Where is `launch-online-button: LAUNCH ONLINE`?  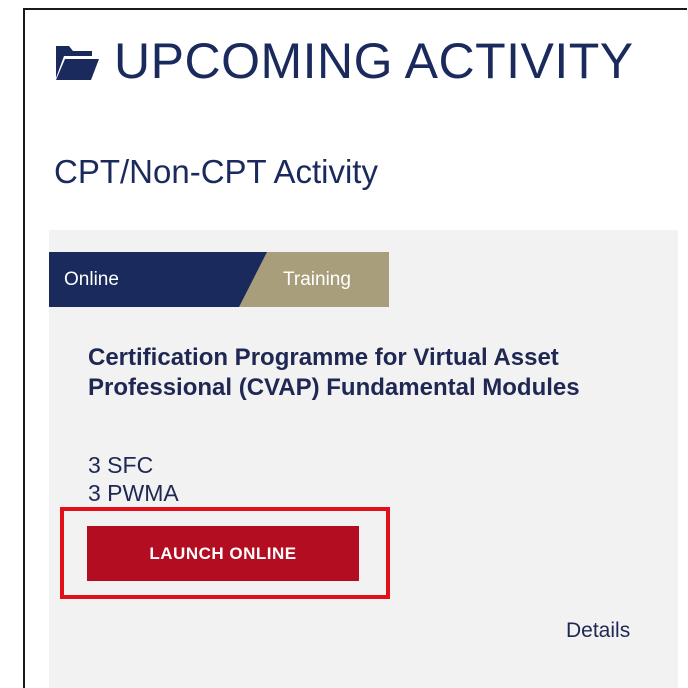 launch-online-button: LAUNCH ONLINE is located at coordinates (223, 553).